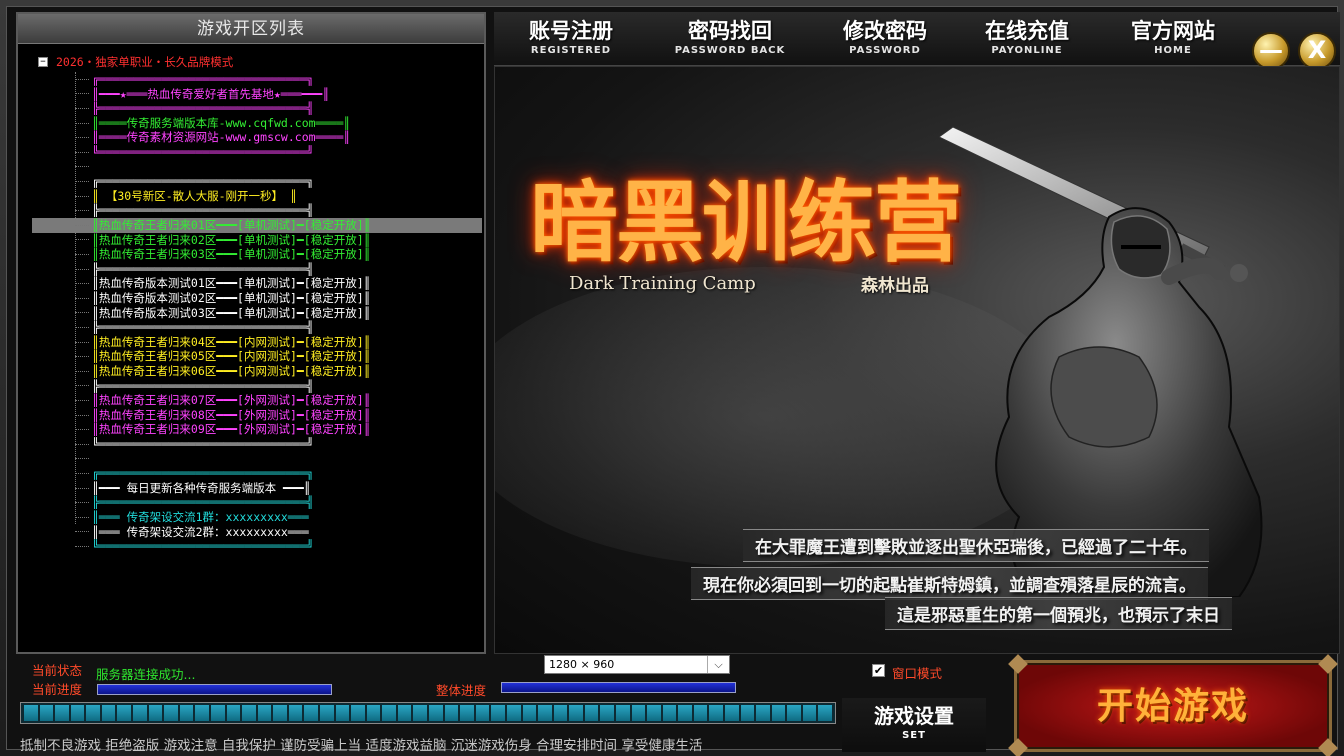 The width and height of the screenshot is (1344, 756). I want to click on server-list-item: ║热血传奇版本测试01区━━━[单机测试]━[稳定开放]║, so click(223, 283).